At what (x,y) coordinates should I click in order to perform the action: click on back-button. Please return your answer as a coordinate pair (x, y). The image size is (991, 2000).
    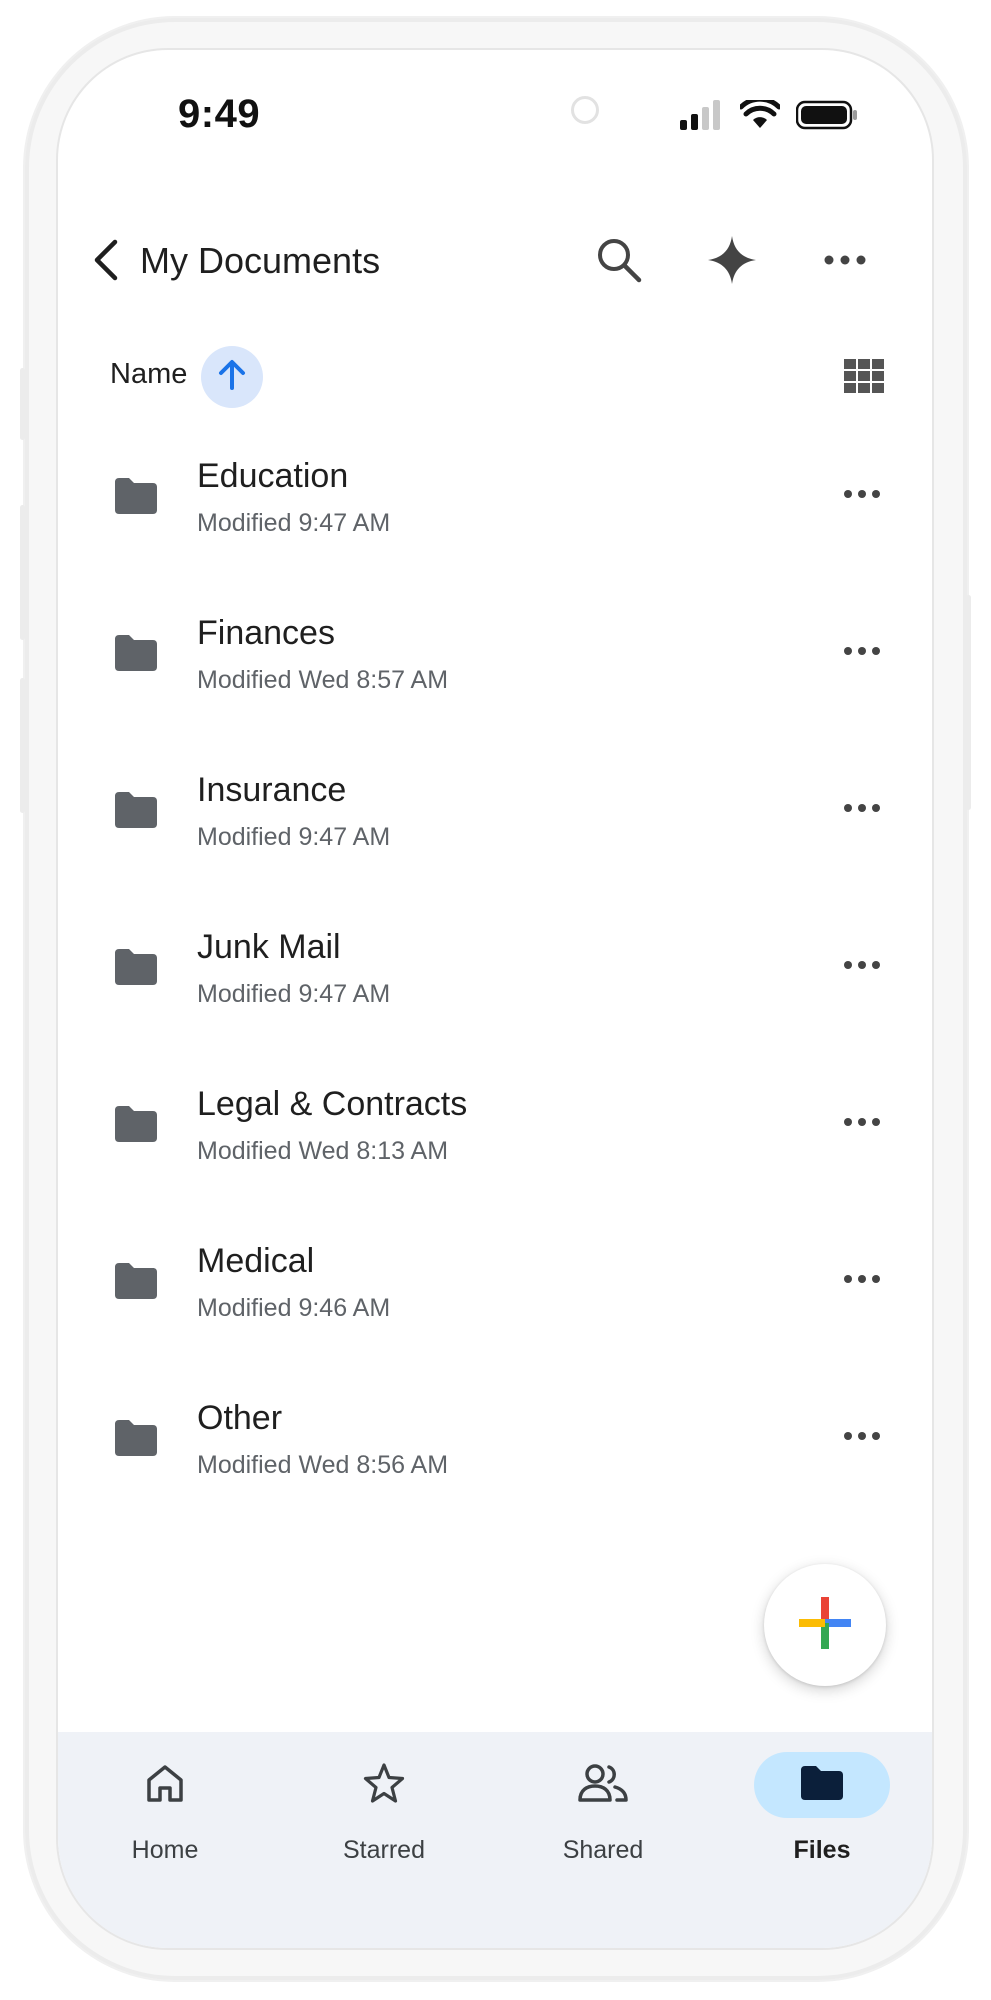
    Looking at the image, I should click on (106, 262).